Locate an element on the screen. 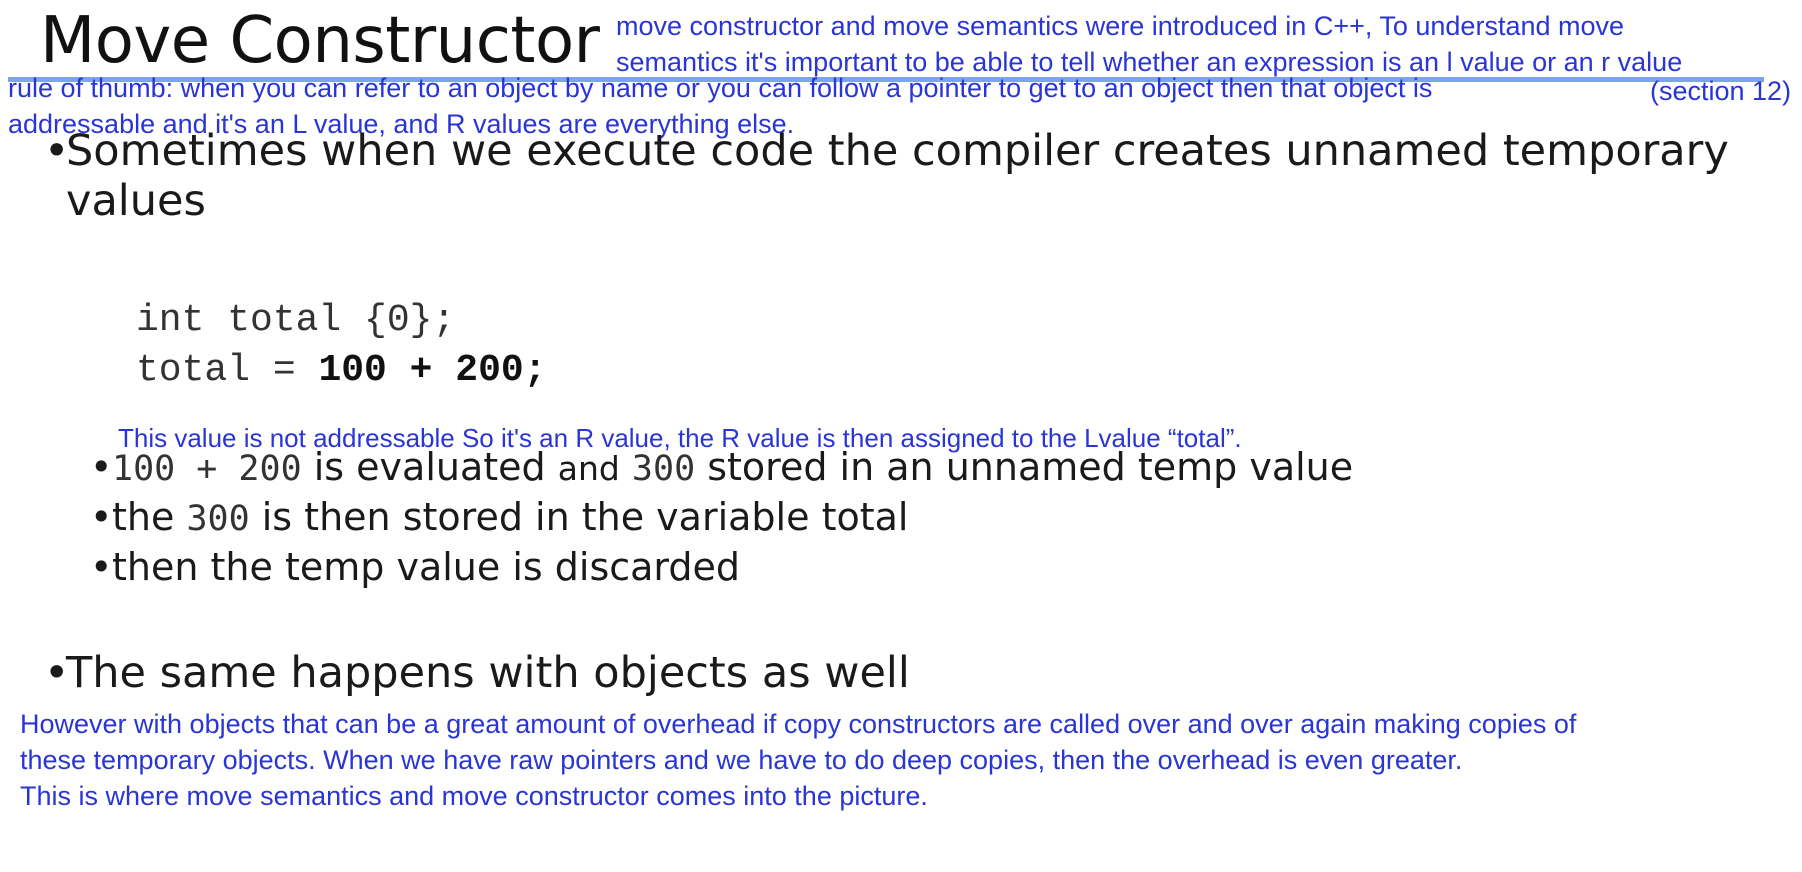 This screenshot has height=872, width=1802. code-line-2-plain: total = is located at coordinates (227, 370).